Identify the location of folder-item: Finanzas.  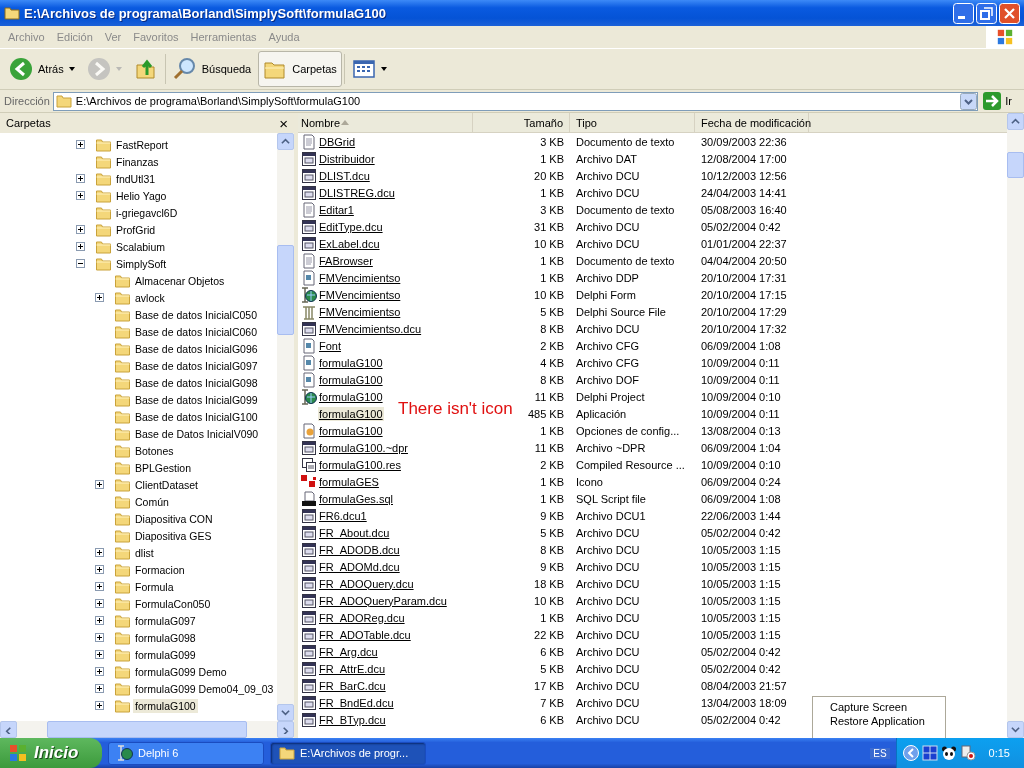
(137, 161).